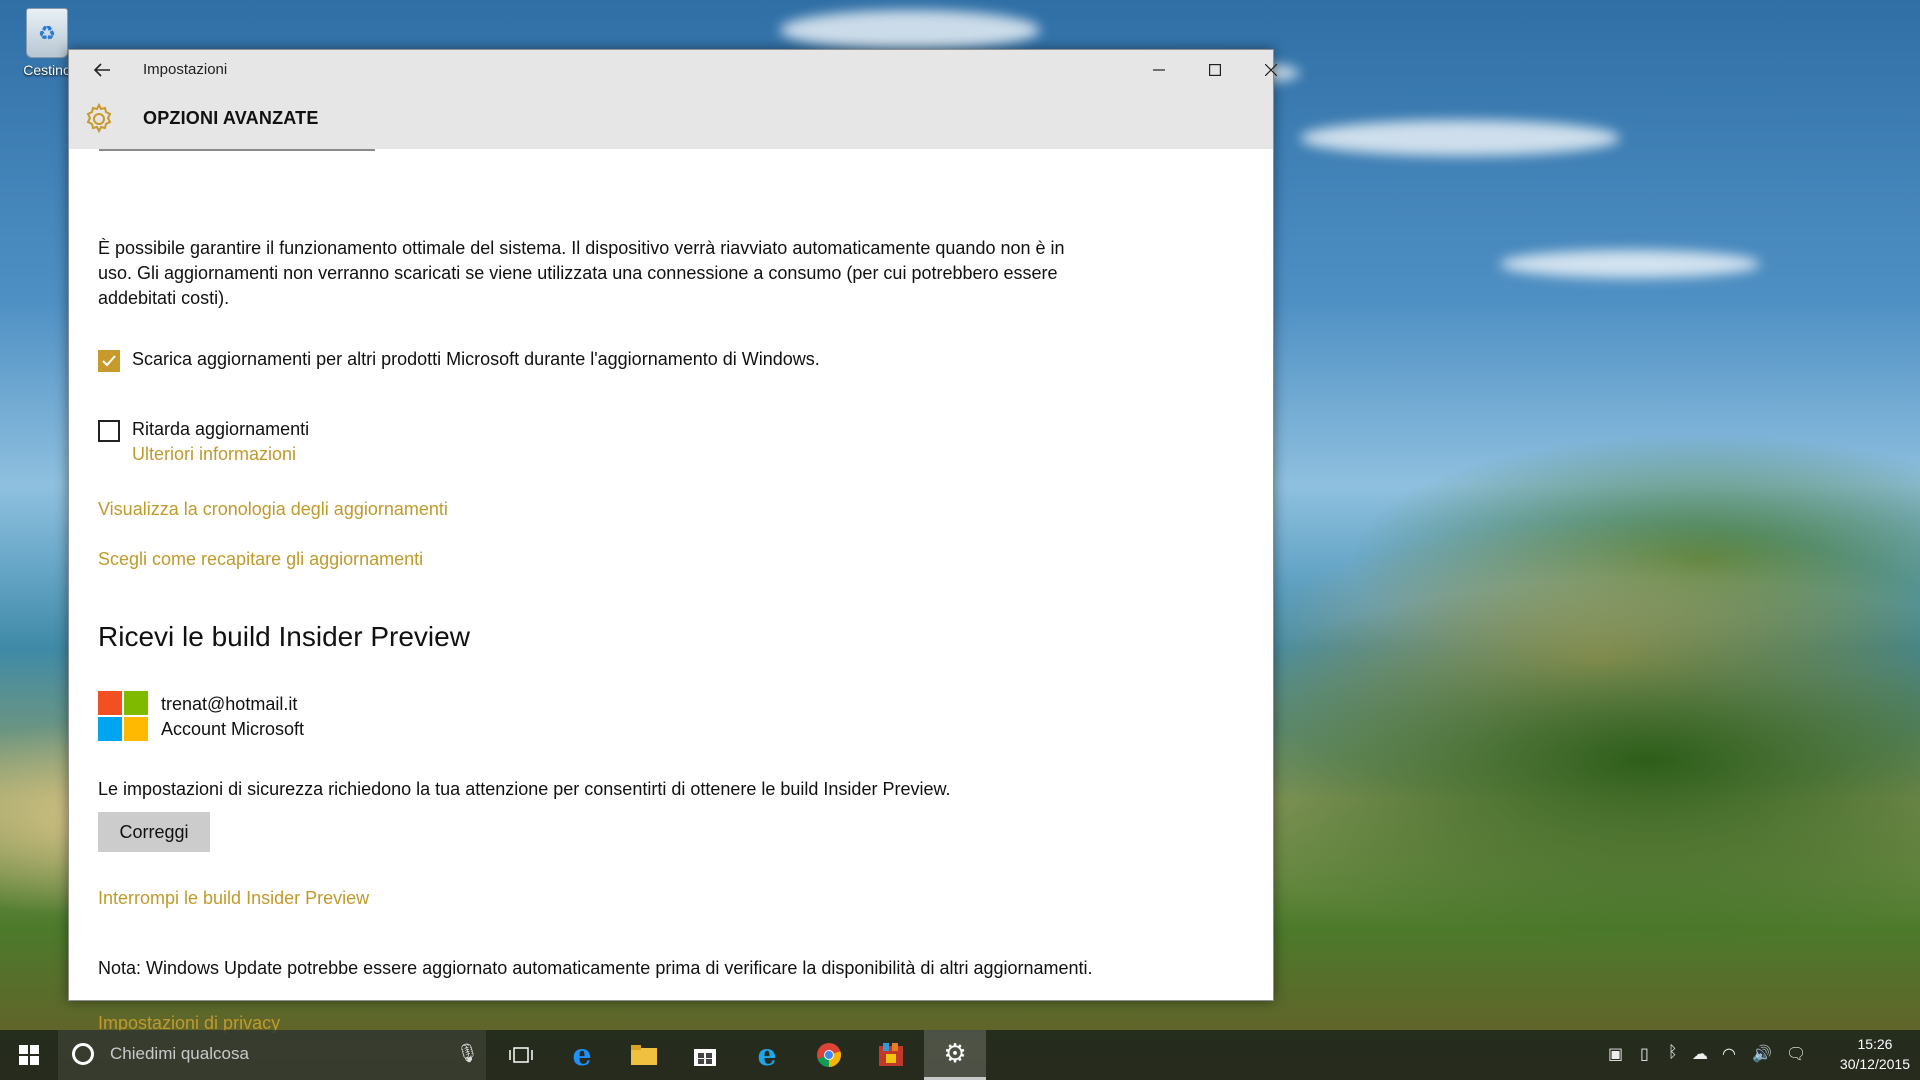 Image resolution: width=1920 pixels, height=1080 pixels. I want to click on app-button, so click(891, 1055).